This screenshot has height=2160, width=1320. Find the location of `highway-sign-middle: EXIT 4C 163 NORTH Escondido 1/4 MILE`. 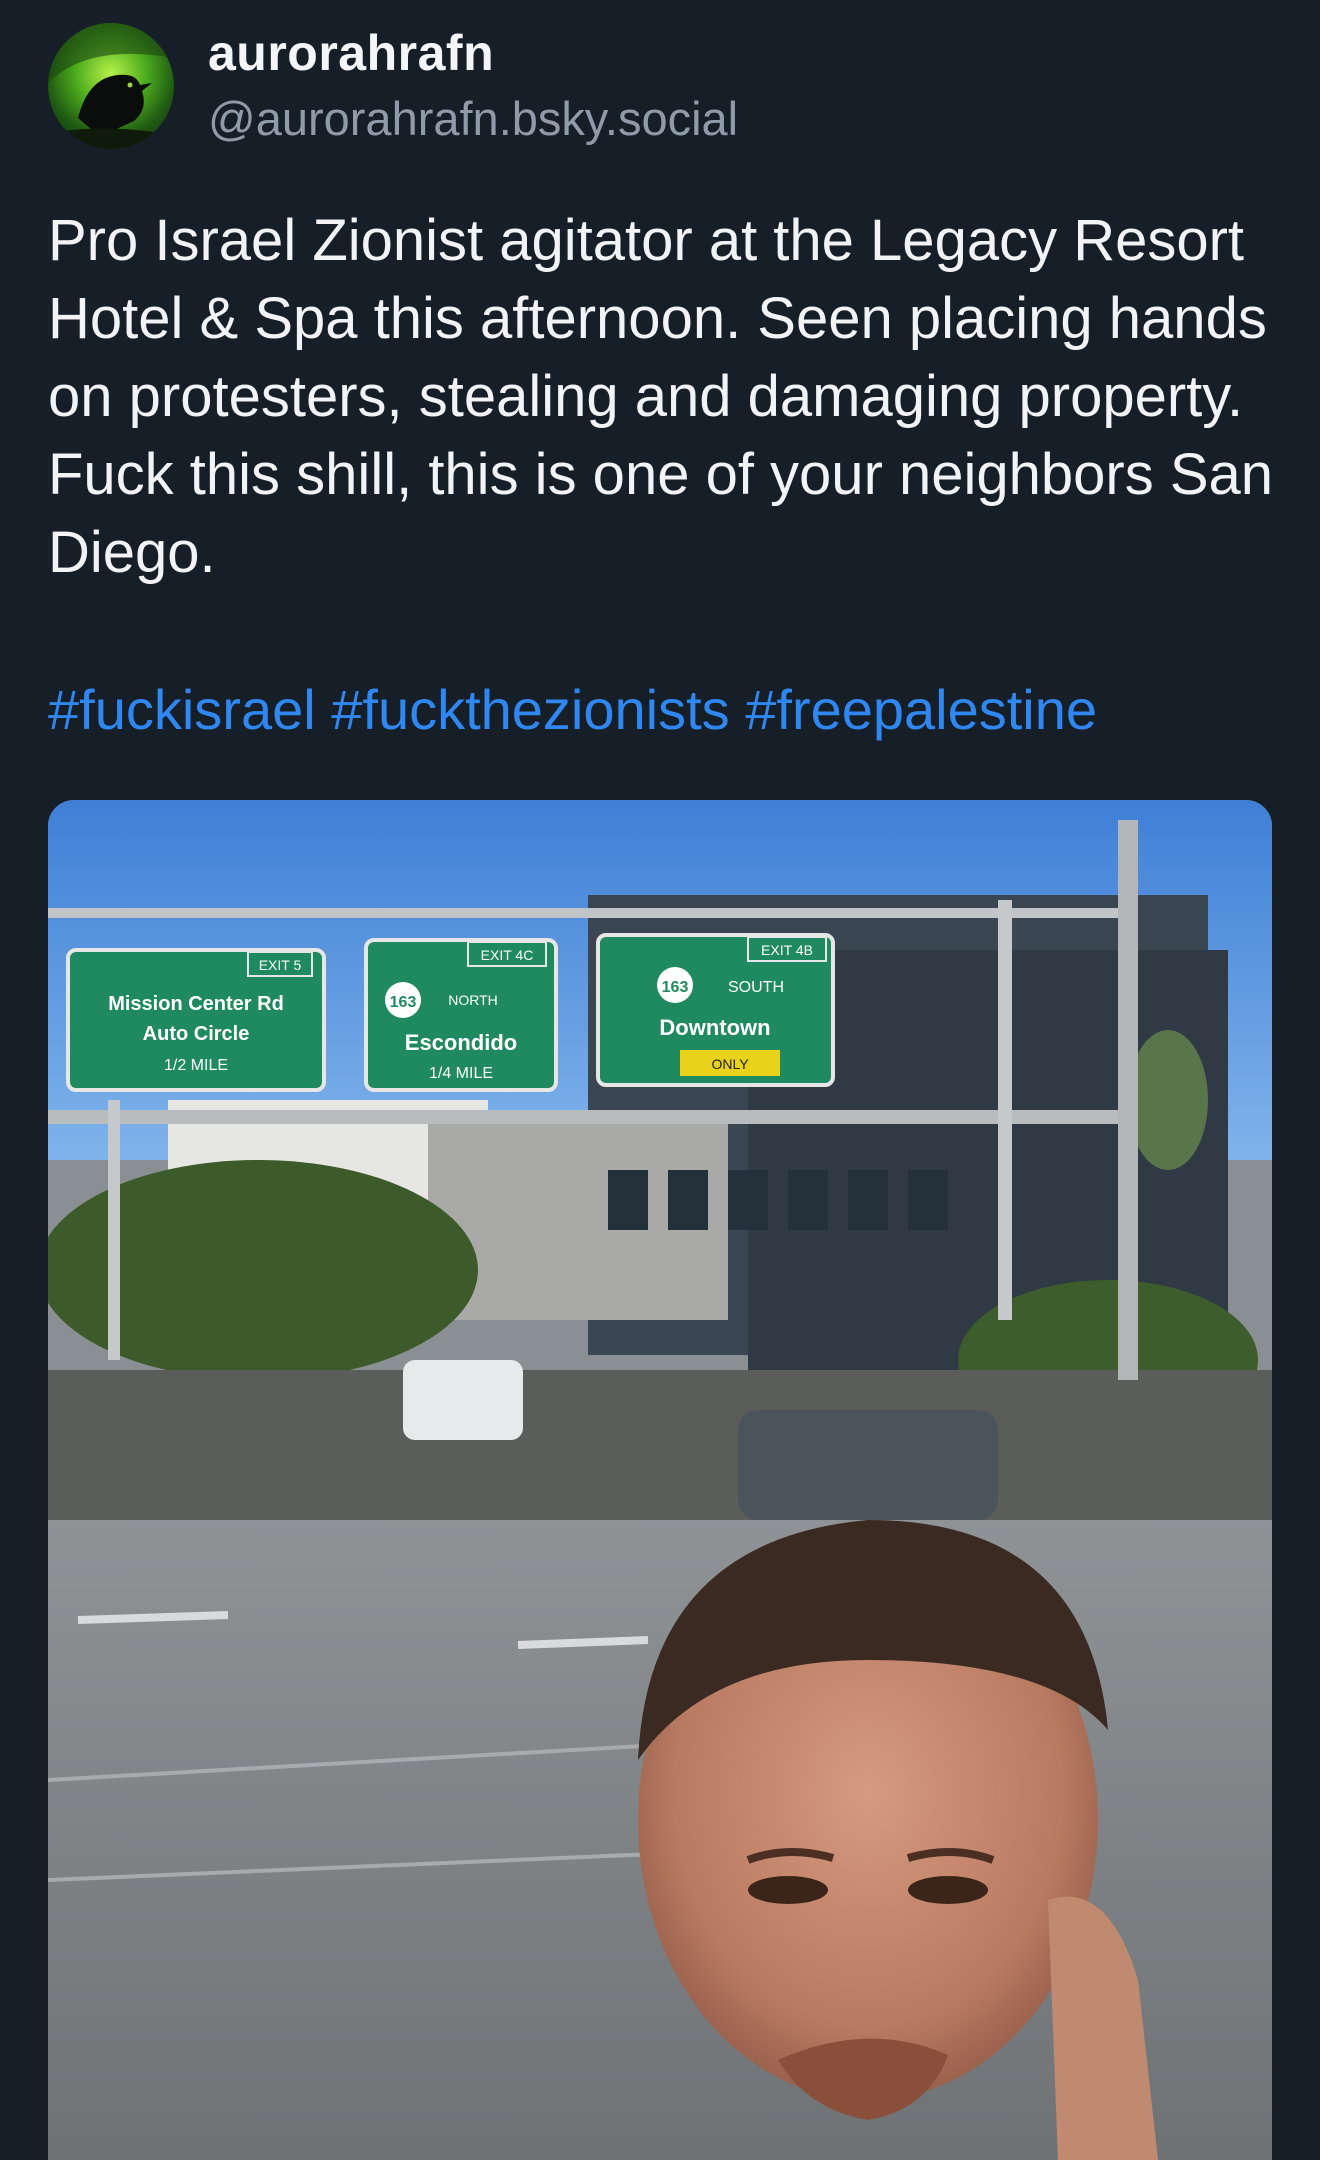

highway-sign-middle: EXIT 4C 163 NORTH Escondido 1/4 MILE is located at coordinates (461, 1015).